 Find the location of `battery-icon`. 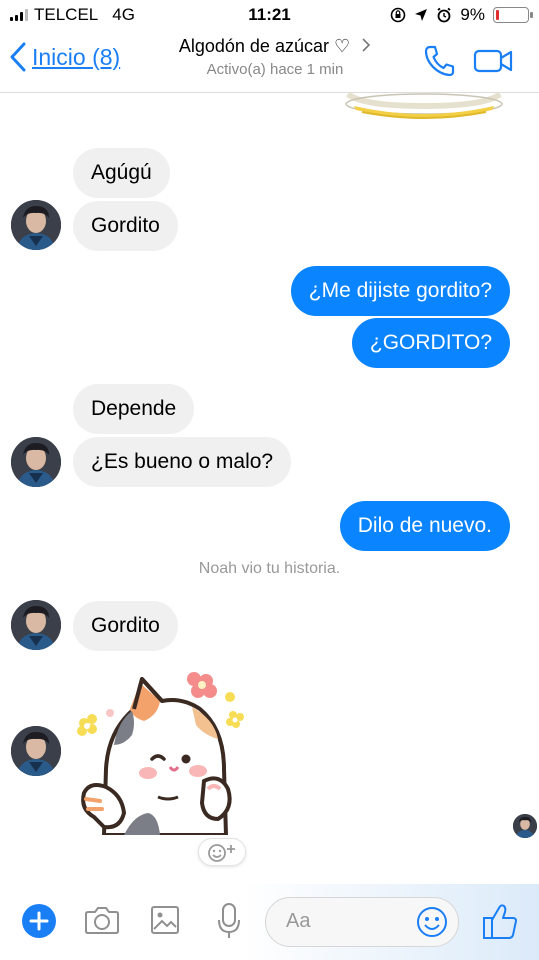

battery-icon is located at coordinates (513, 15).